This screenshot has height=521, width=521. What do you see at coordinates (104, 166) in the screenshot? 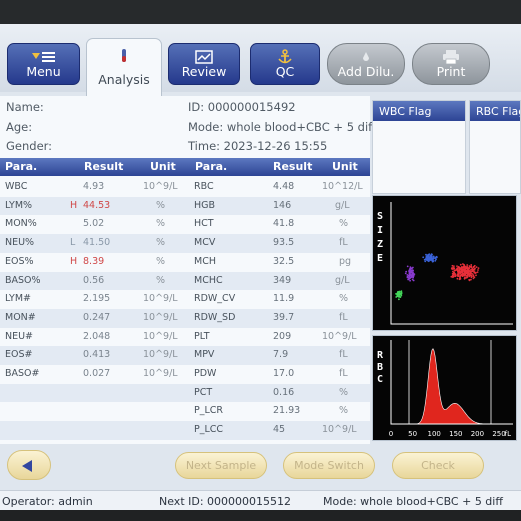
I see `header-result: Result` at bounding box center [104, 166].